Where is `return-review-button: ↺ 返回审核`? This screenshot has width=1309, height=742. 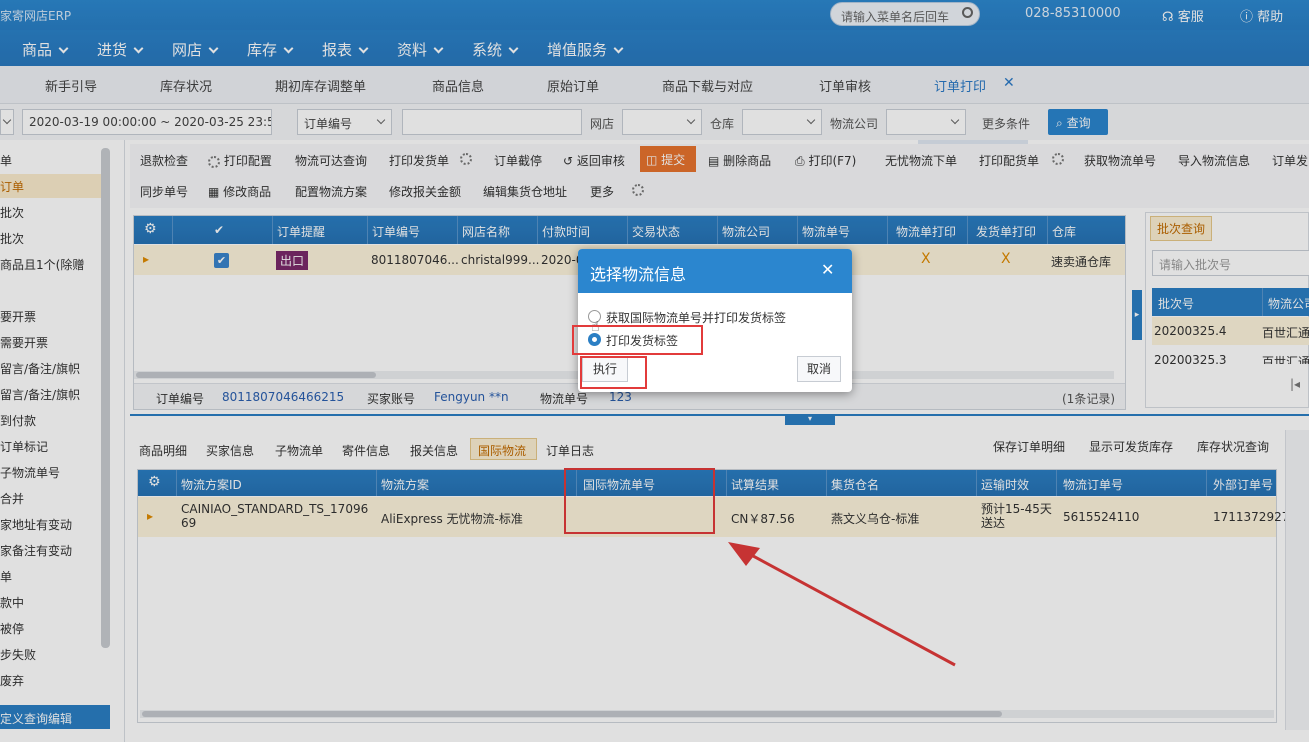
return-review-button: ↺ 返回审核 is located at coordinates (594, 160).